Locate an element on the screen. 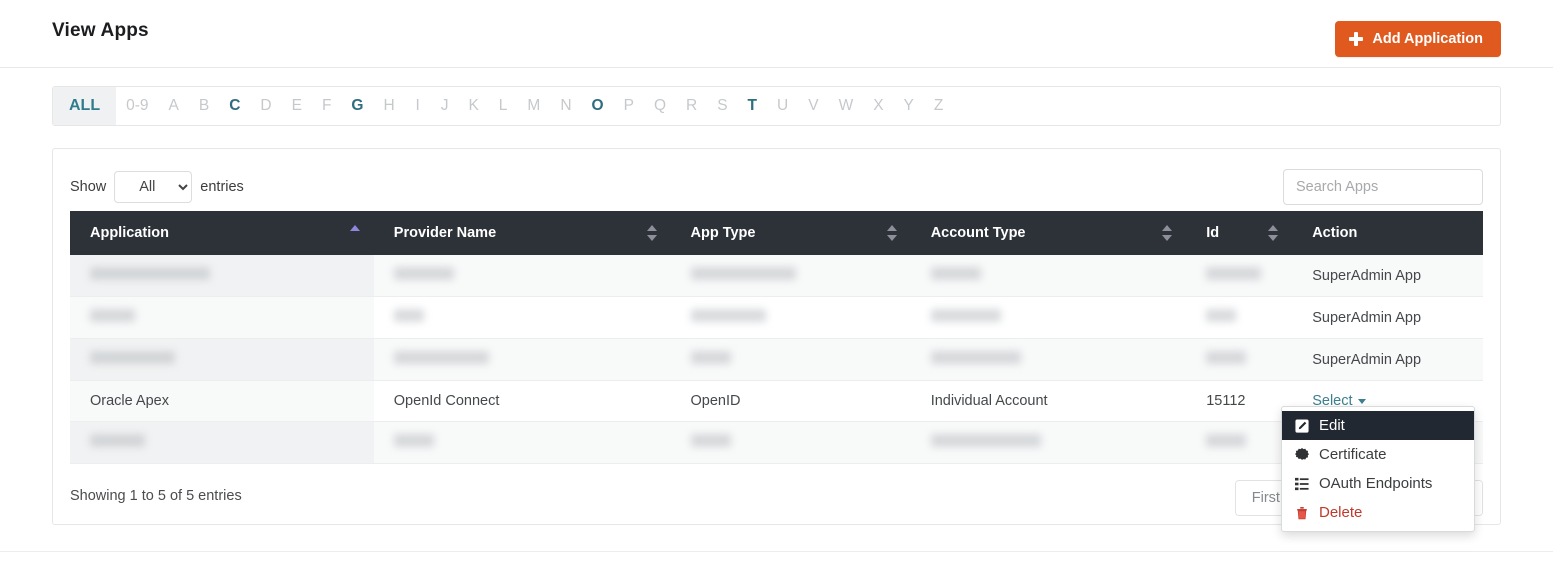 This screenshot has width=1553, height=564. search-apps-input is located at coordinates (1383, 187).